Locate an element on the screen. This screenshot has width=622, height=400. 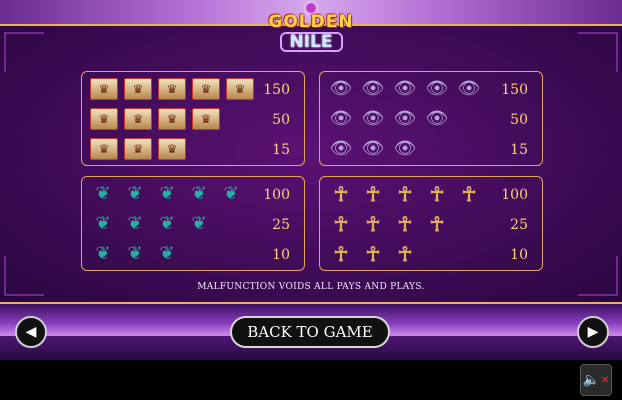
eye-paytable-box: 👁 👁 👁 👁 👁 150 👁 👁 👁 👁 50 👁 👁 👁 15 is located at coordinates (431, 118).